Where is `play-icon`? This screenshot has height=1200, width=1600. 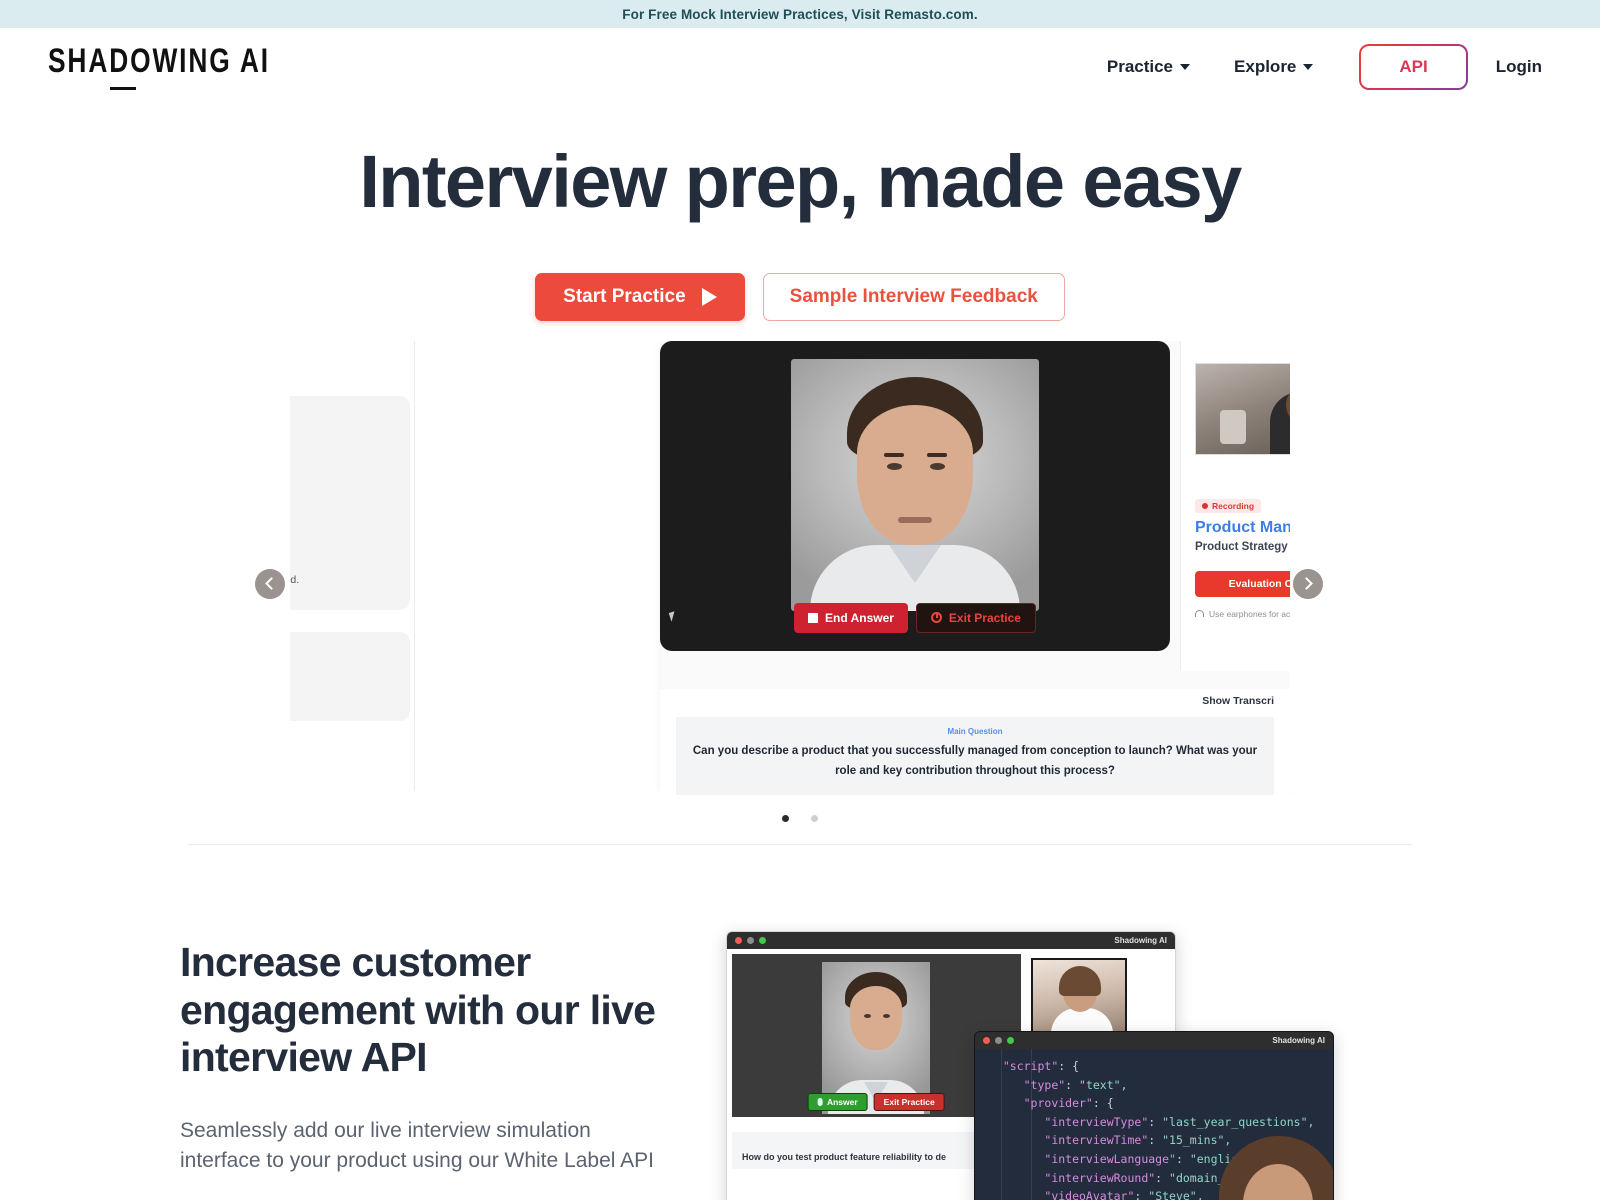
play-icon is located at coordinates (709, 296).